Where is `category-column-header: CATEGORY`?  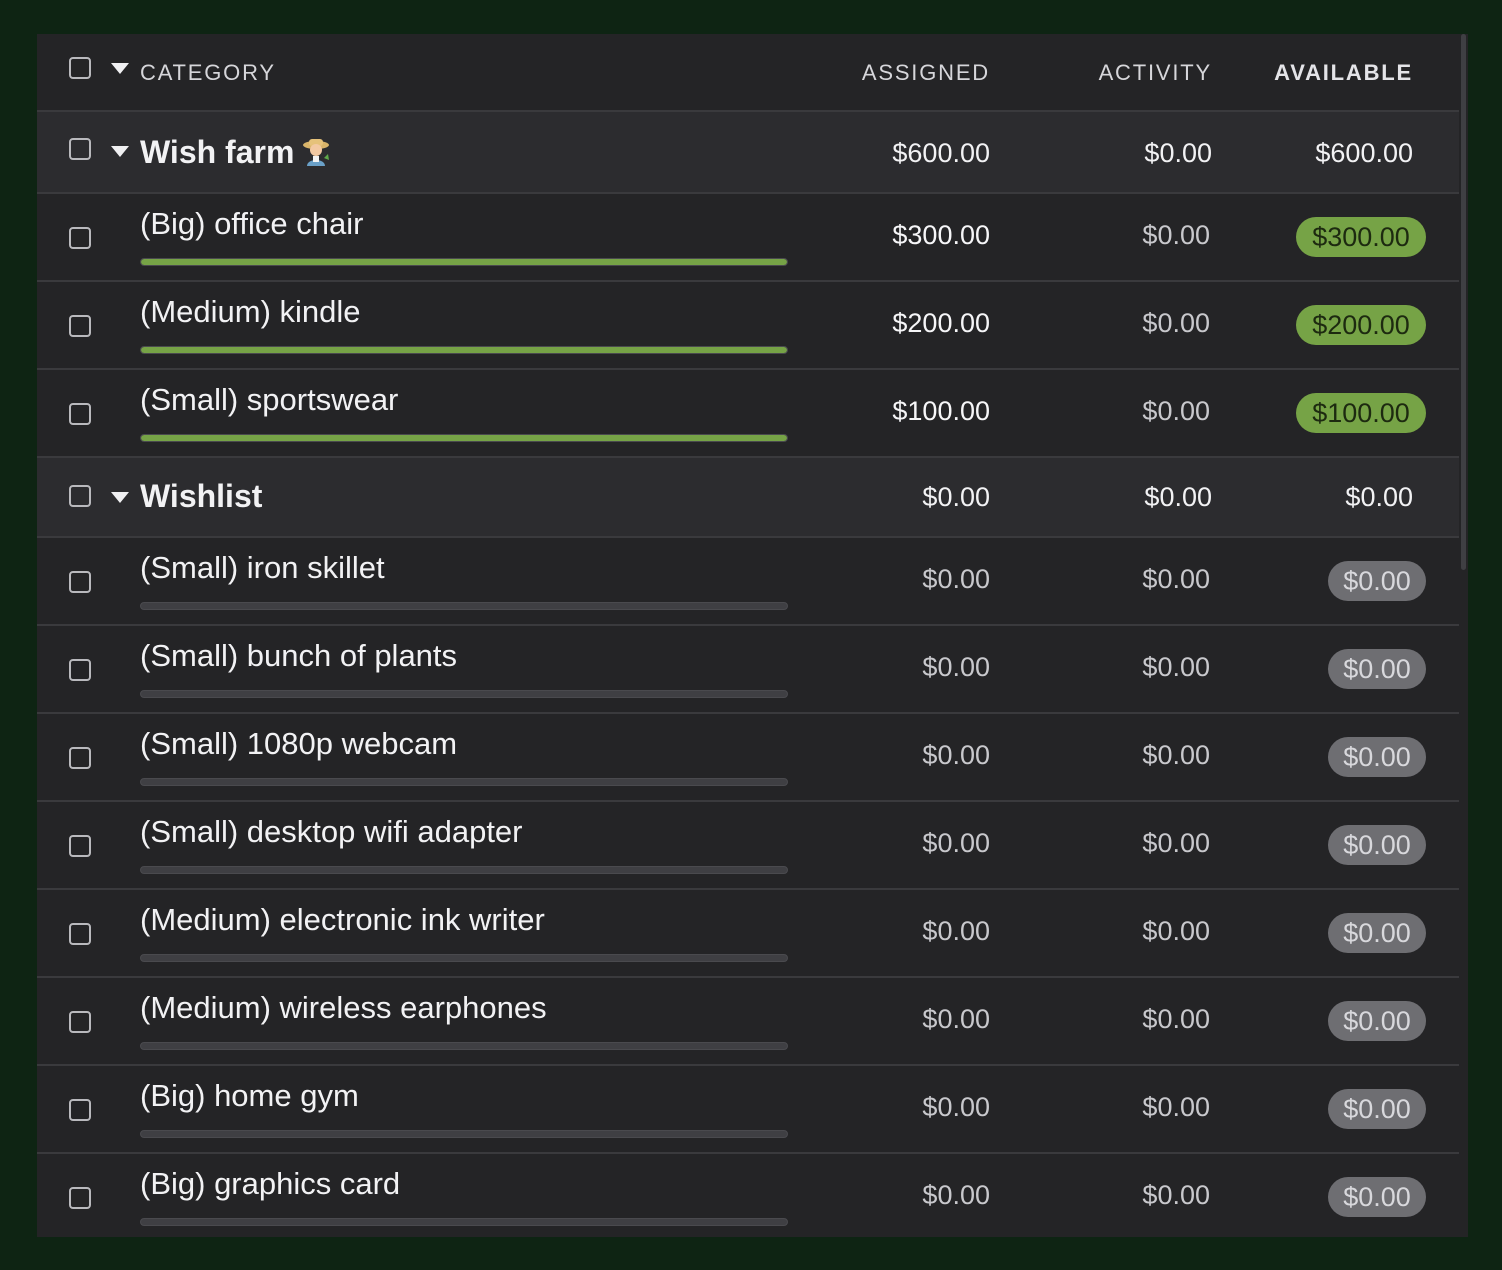 category-column-header: CATEGORY is located at coordinates (208, 73).